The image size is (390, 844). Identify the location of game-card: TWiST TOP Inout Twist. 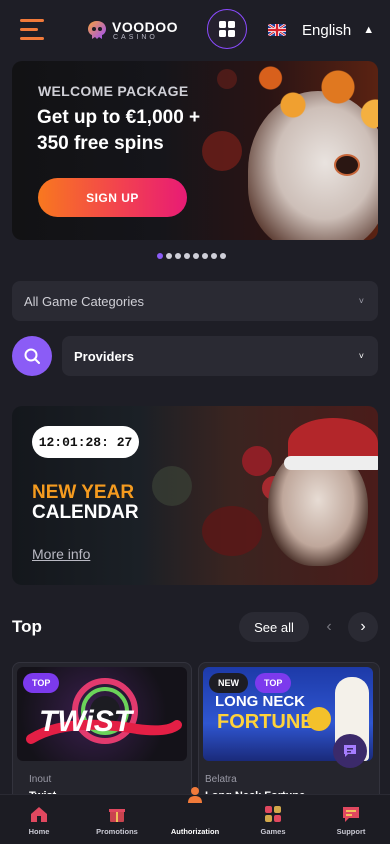
(102, 737).